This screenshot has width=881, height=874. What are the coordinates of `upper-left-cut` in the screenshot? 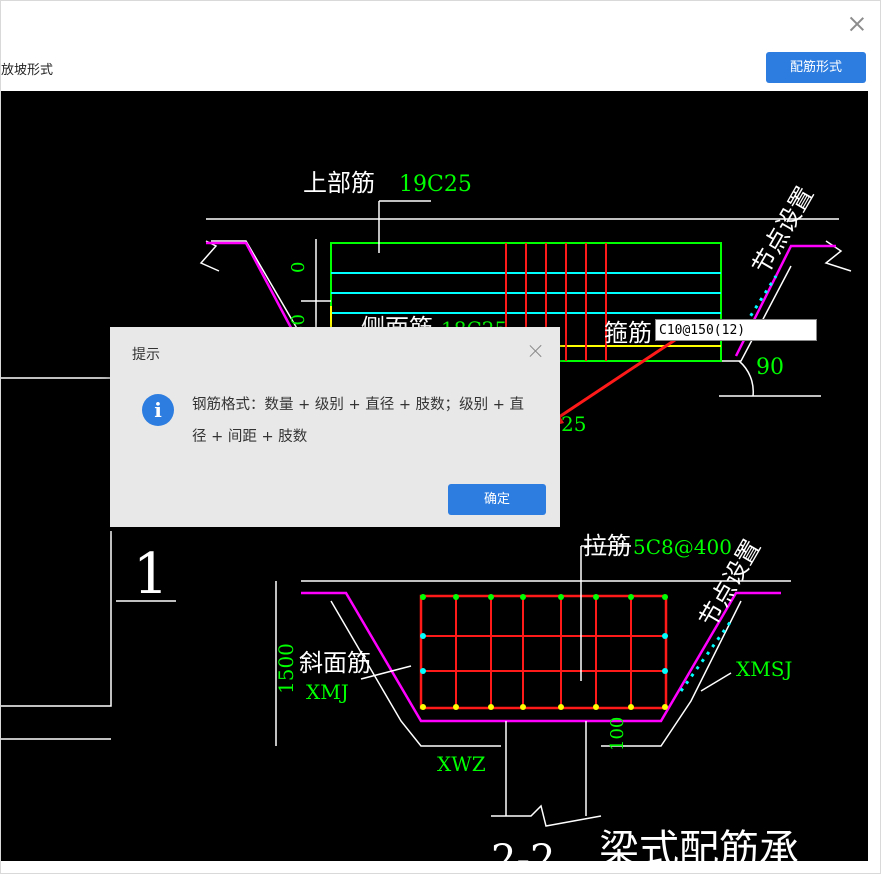 It's located at (209, 256).